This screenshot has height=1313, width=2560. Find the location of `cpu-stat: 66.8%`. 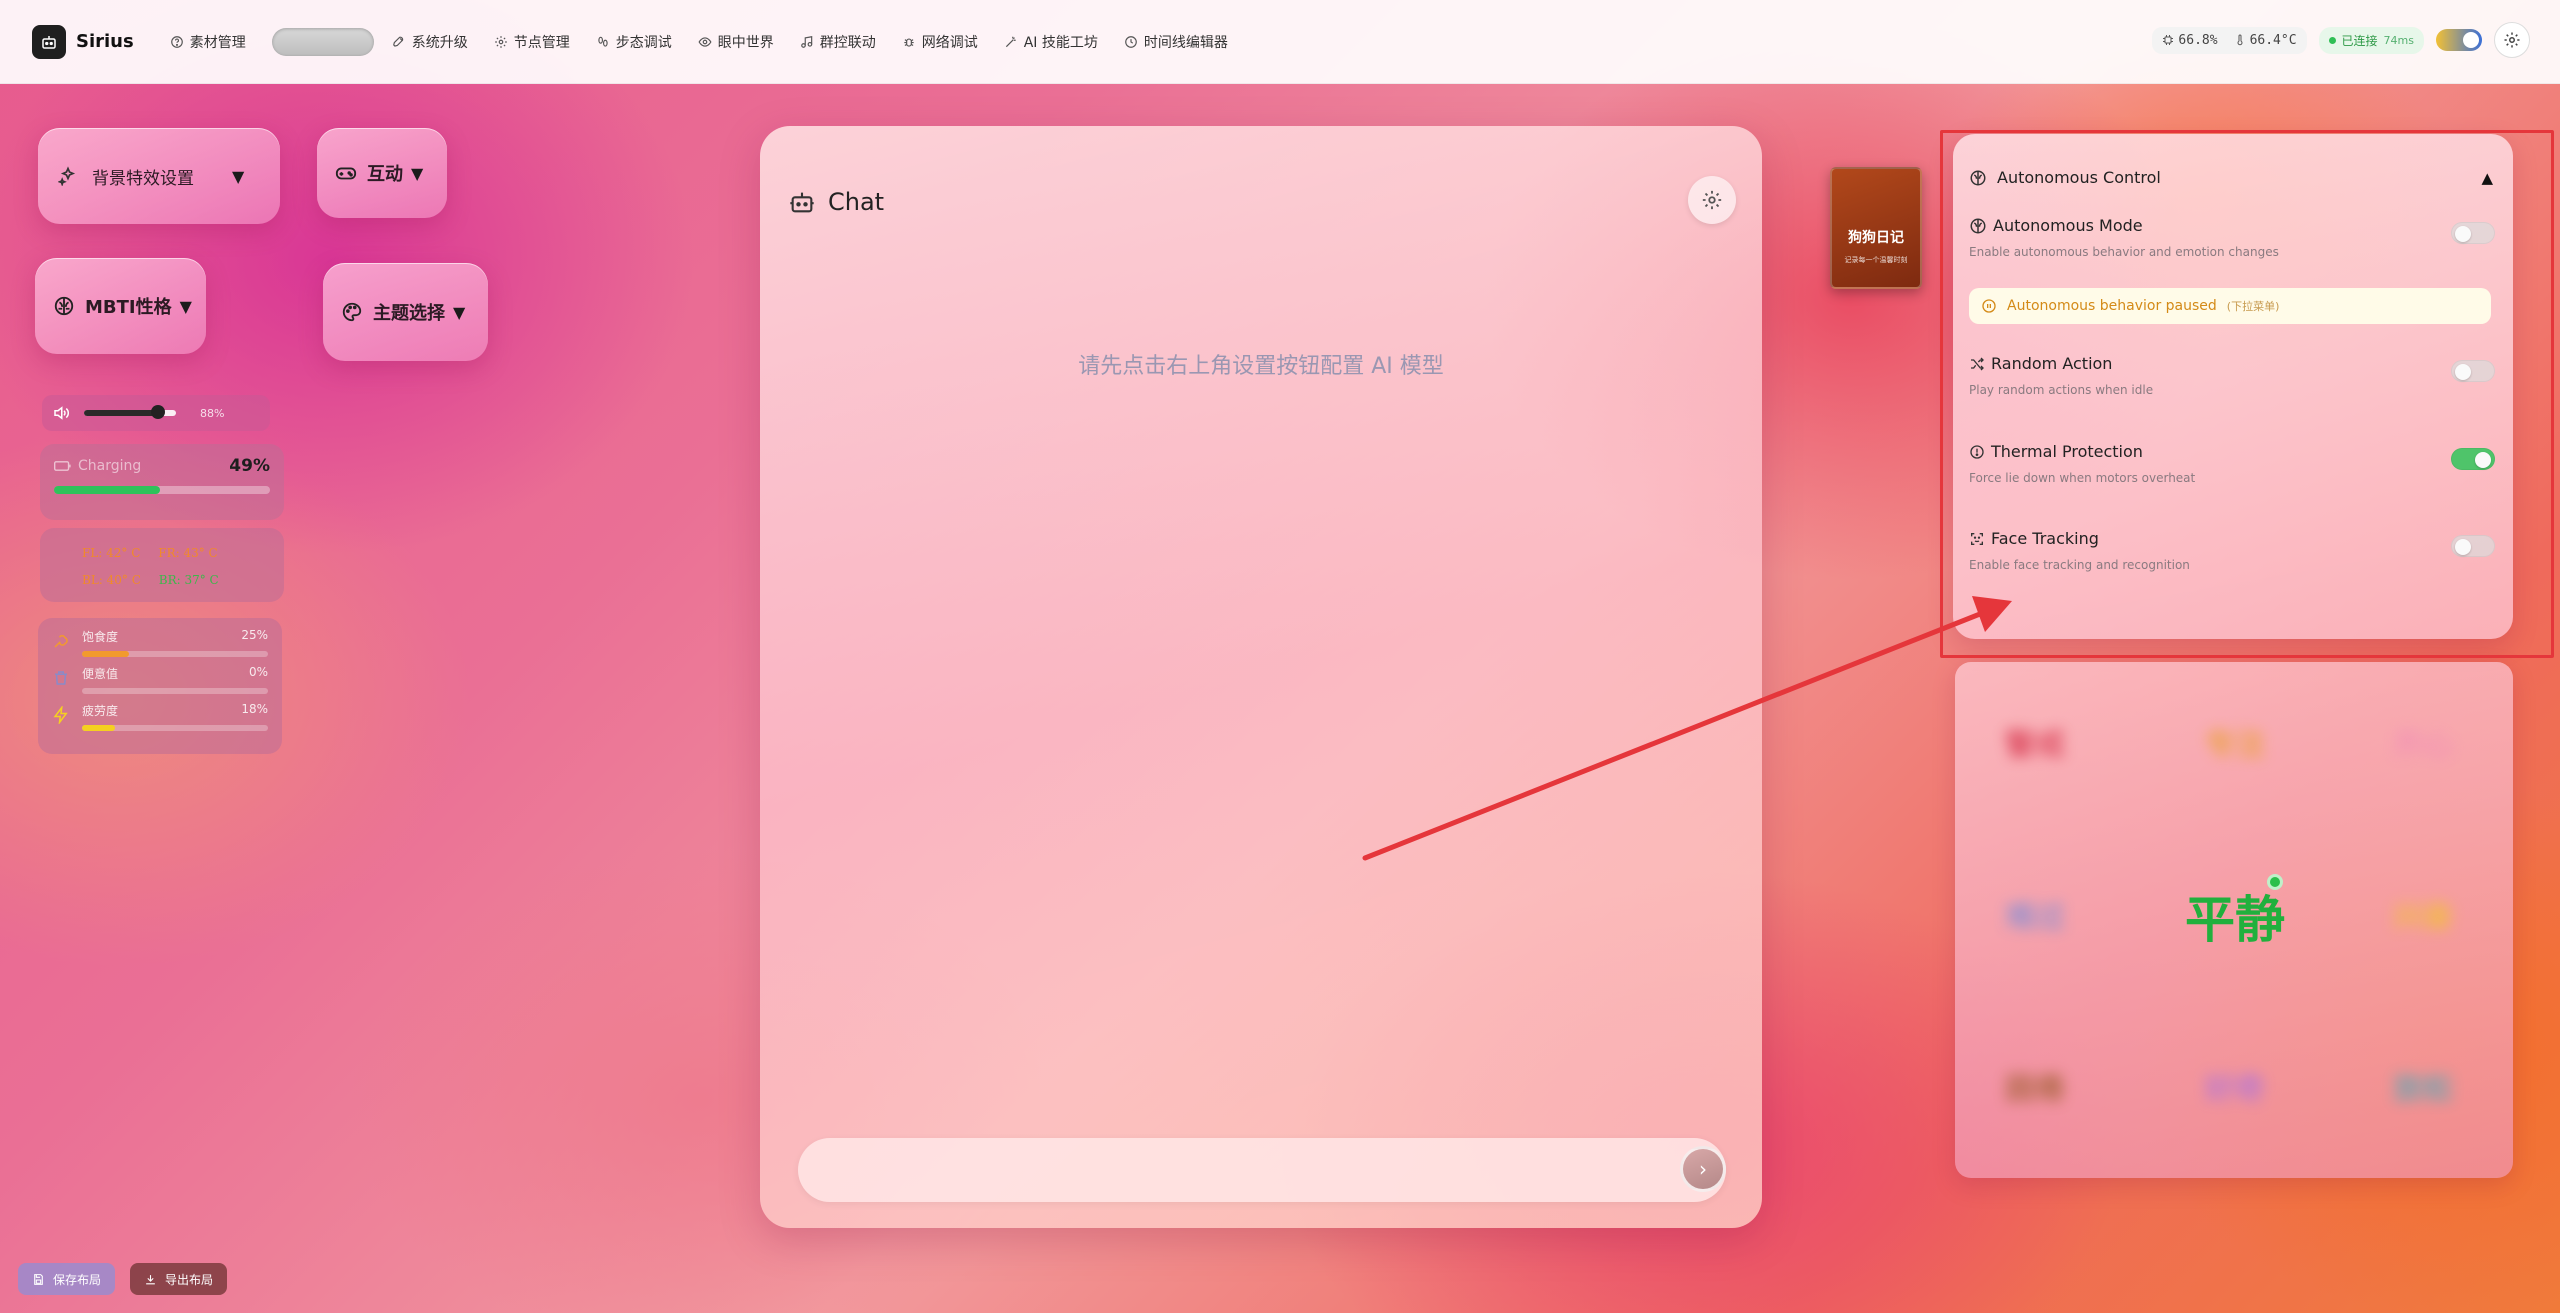

cpu-stat: 66.8% is located at coordinates (2190, 40).